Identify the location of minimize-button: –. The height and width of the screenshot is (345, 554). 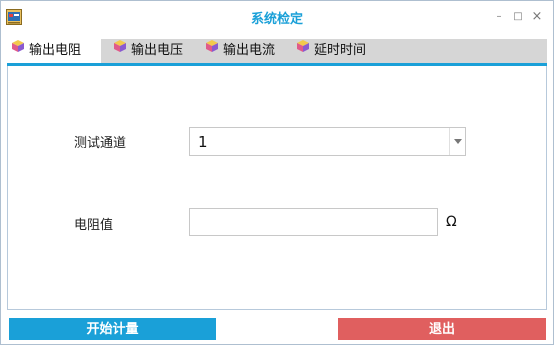
(499, 17).